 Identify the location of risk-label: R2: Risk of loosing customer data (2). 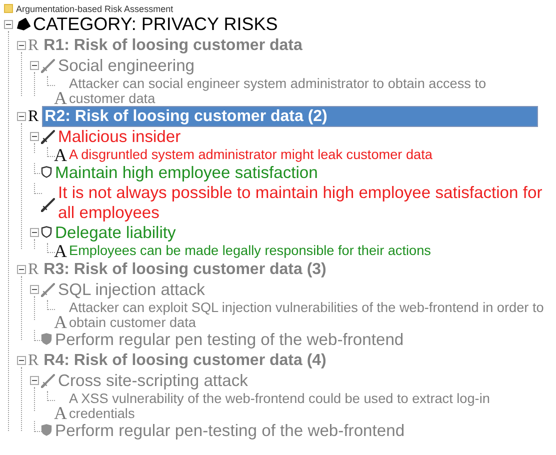
(290, 116).